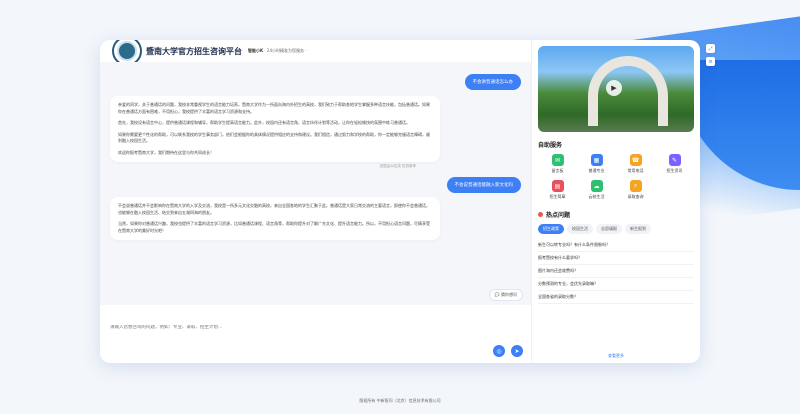  I want to click on campus-gate-image, so click(628, 91).